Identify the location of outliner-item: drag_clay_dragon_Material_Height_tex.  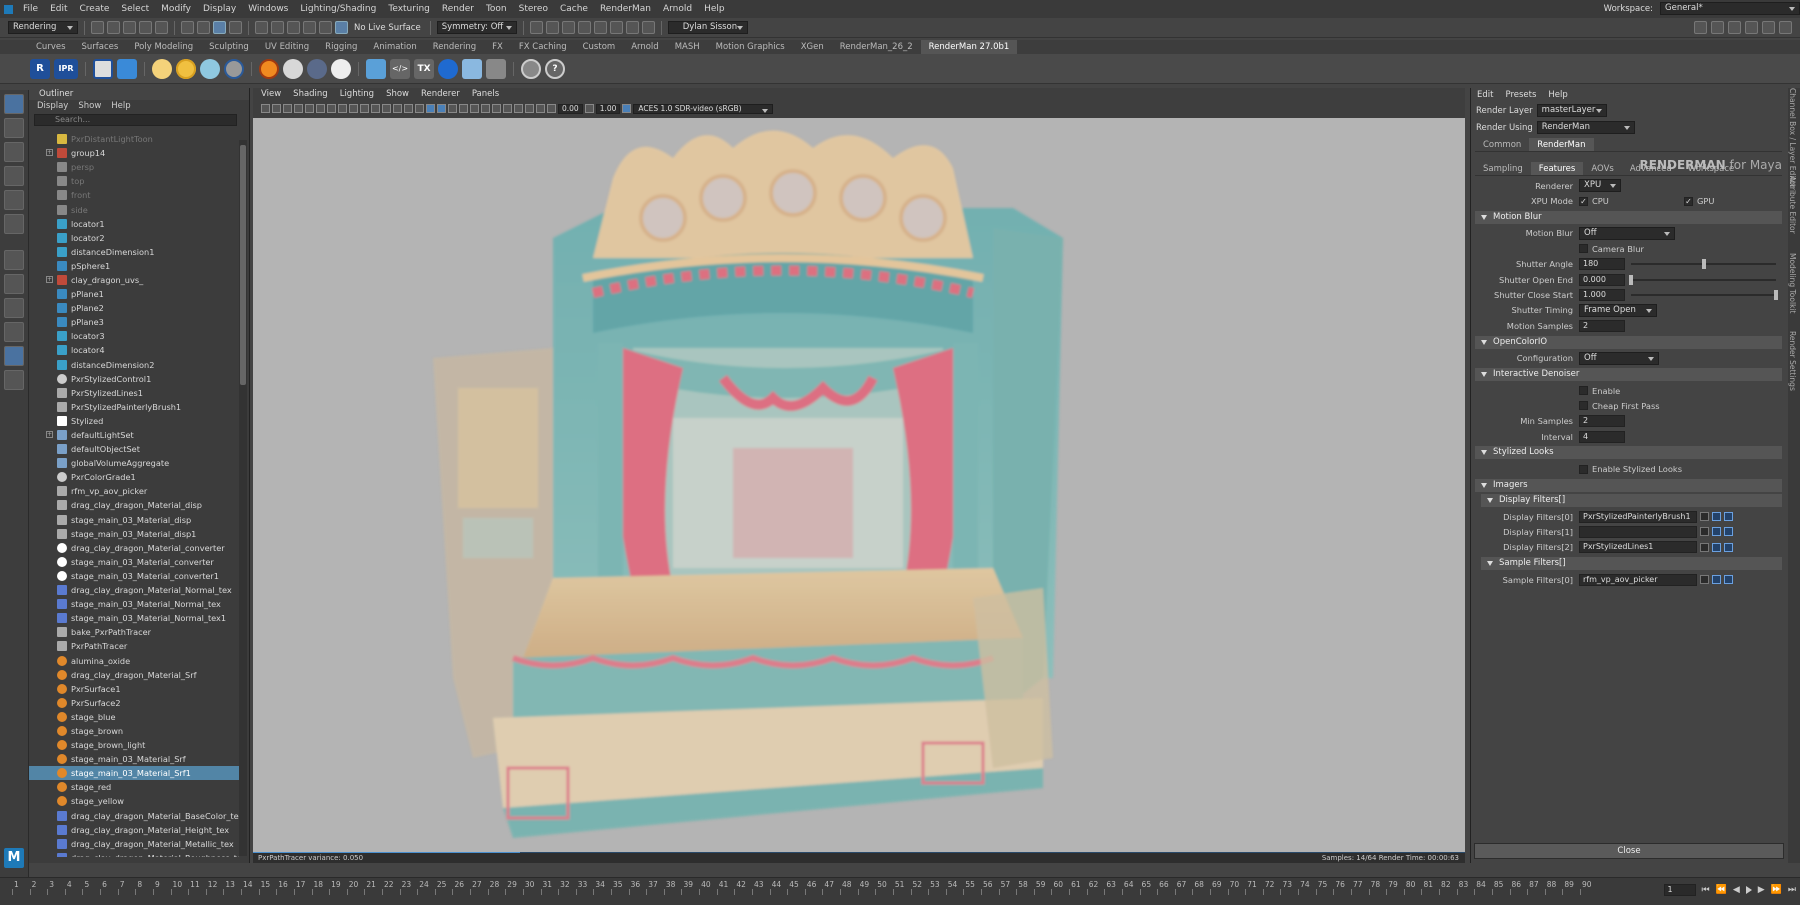
(134, 830).